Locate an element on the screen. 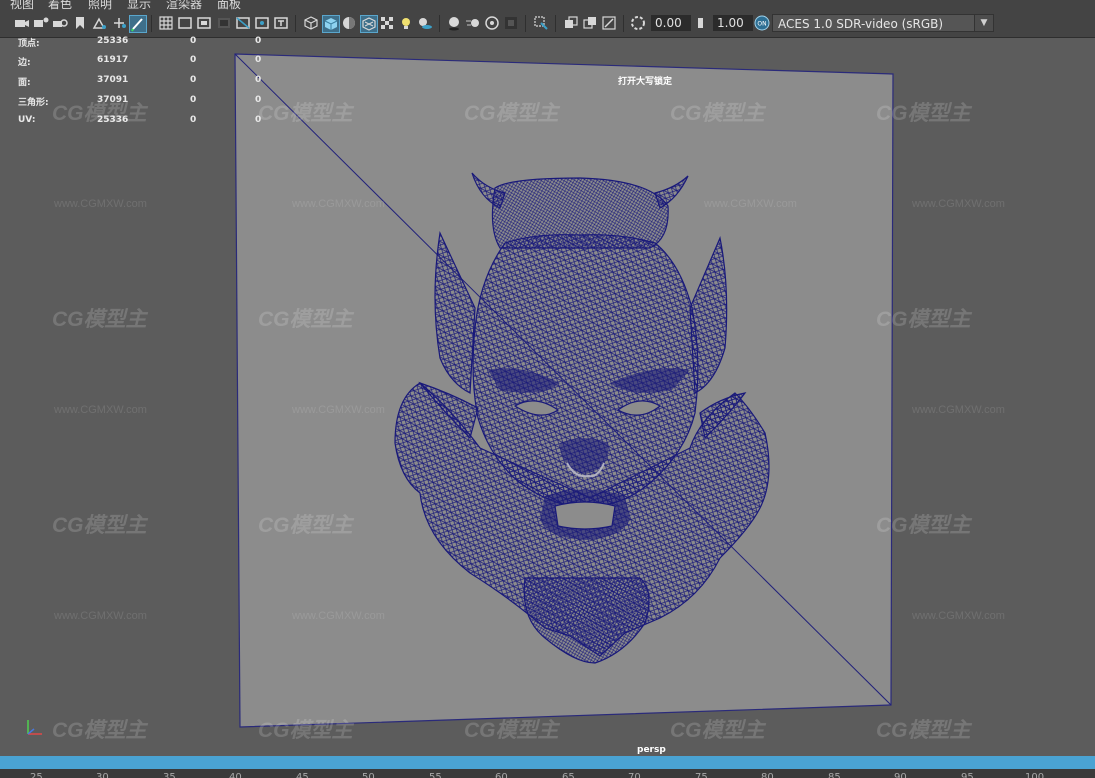 The height and width of the screenshot is (778, 1095). default-material-icon is located at coordinates (349, 23).